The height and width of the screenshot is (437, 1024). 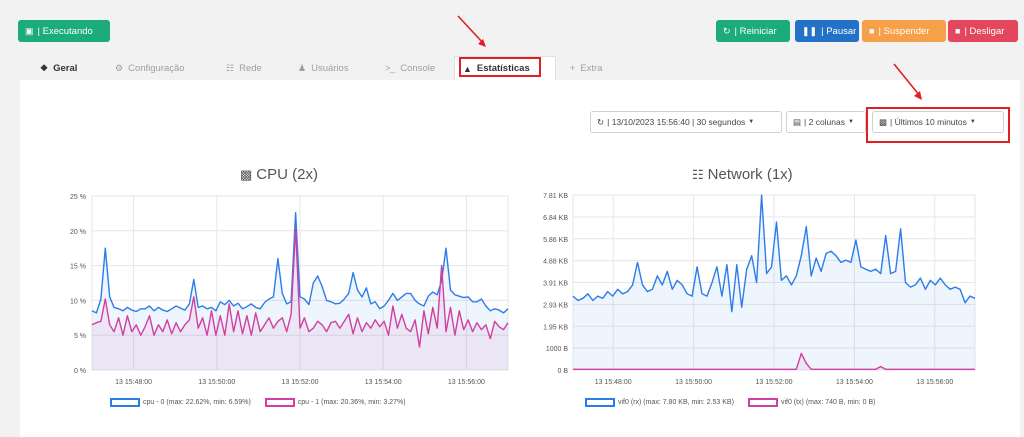 I want to click on legend-label-cpu1: cpu - 1 (max: 20.36%, min: 3.27%), so click(x=351, y=402).